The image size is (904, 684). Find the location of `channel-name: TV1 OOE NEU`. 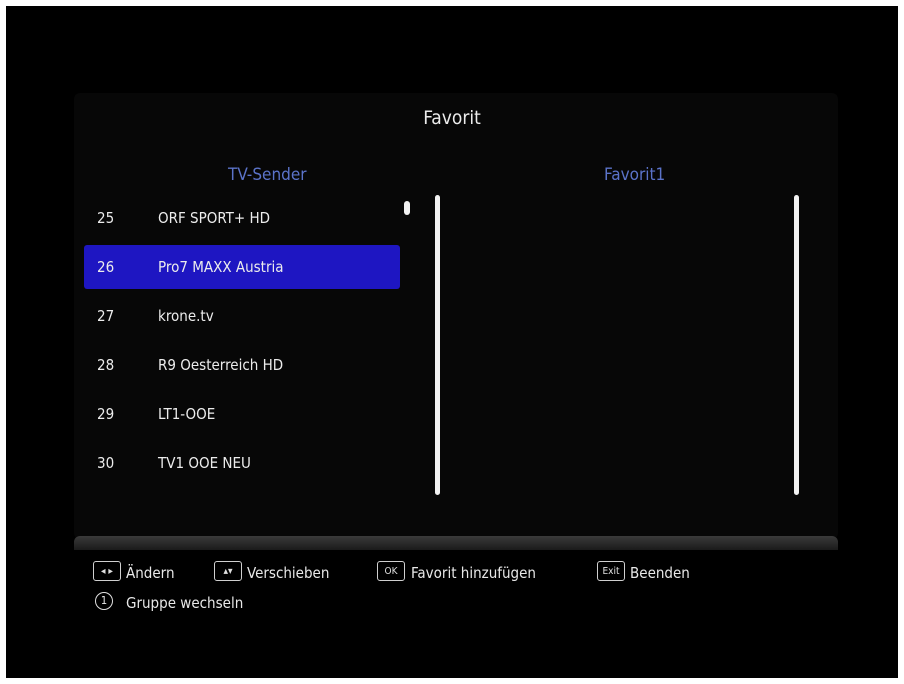

channel-name: TV1 OOE NEU is located at coordinates (204, 463).